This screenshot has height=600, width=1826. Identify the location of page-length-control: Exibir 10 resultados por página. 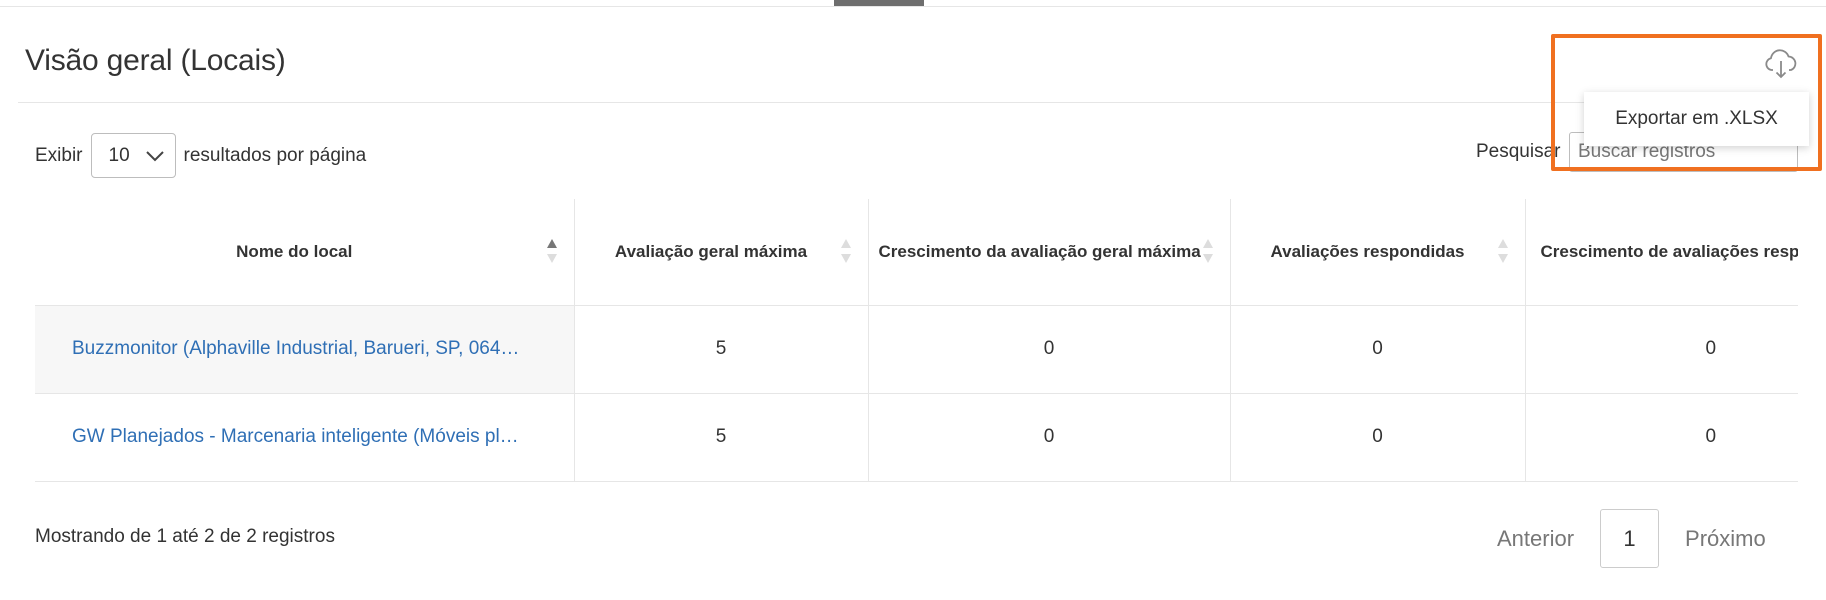
(200, 155).